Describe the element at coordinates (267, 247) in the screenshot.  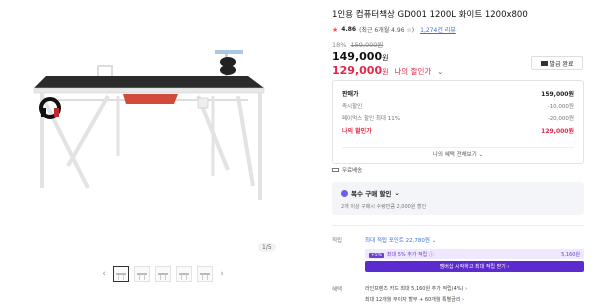
I see `image-counter: 1/5` at that location.